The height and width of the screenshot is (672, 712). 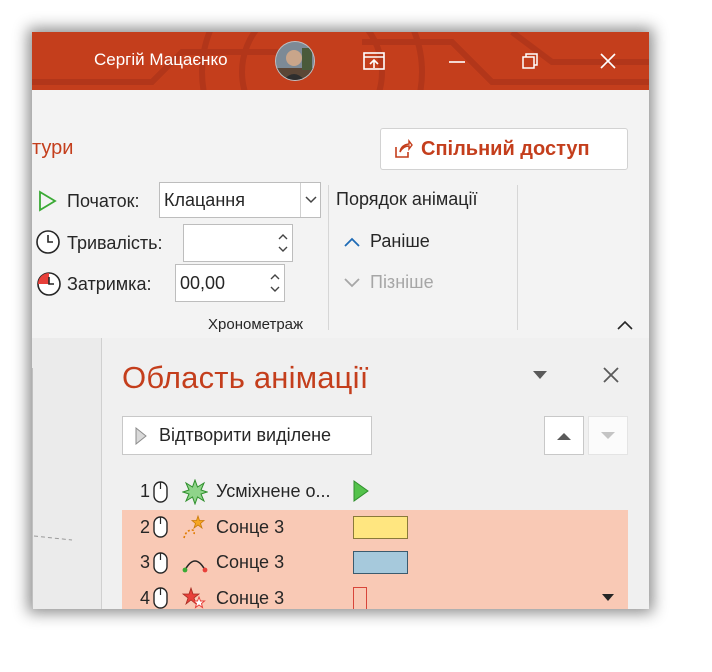 I want to click on close-pane-icon, so click(x=611, y=375).